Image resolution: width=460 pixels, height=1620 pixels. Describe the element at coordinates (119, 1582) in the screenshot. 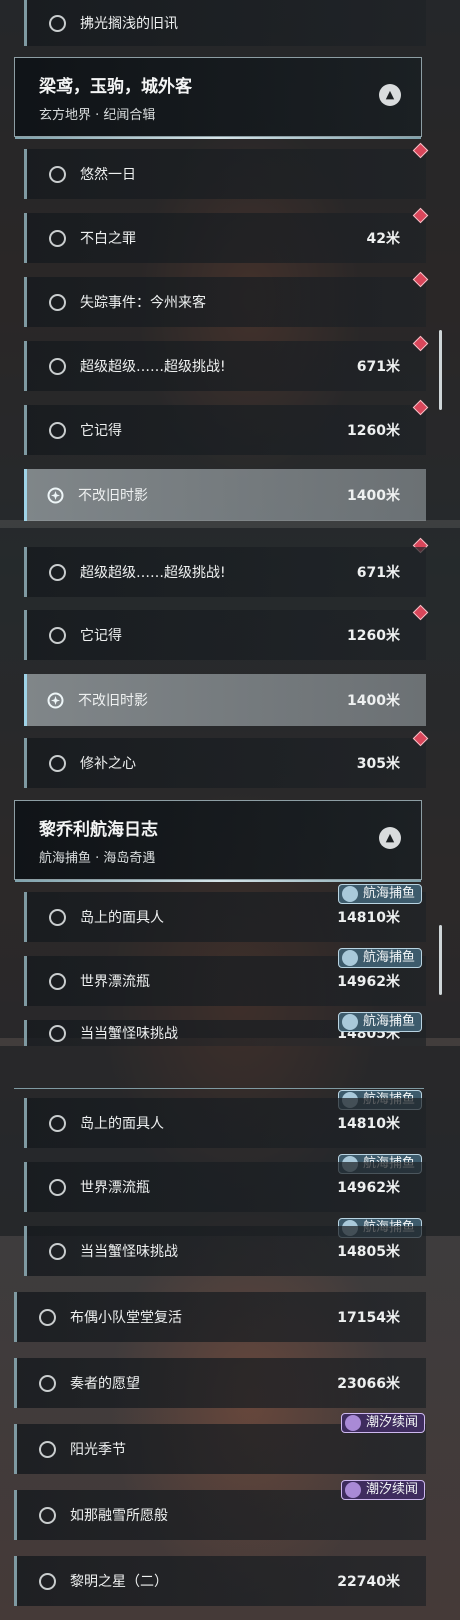

I see `quest-title: 黎明之星（二）` at that location.